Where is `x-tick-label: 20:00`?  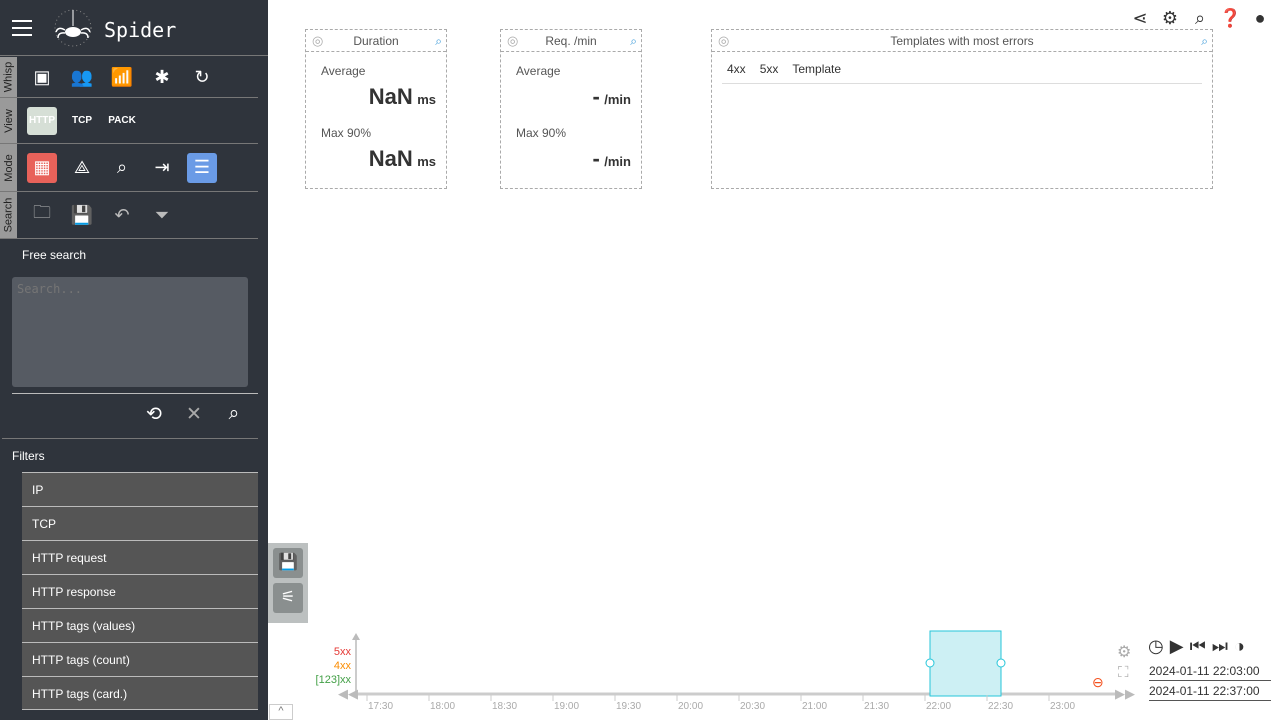 x-tick-label: 20:00 is located at coordinates (690, 706).